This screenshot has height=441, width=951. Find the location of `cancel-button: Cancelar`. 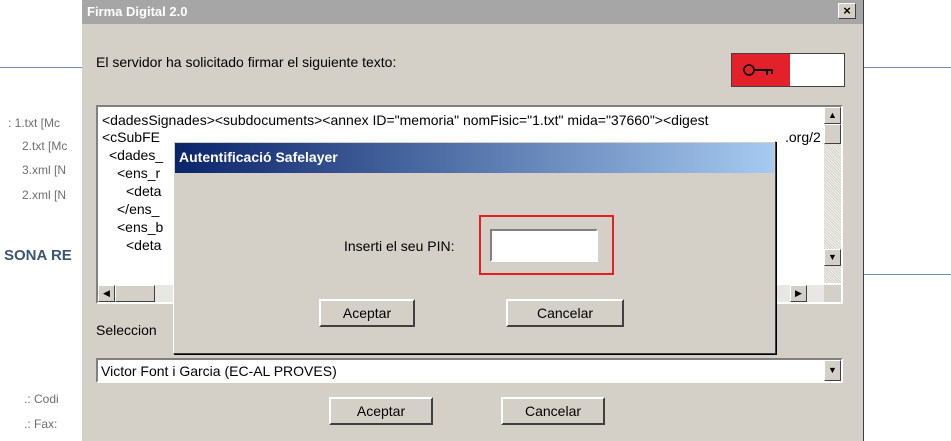

cancel-button: Cancelar is located at coordinates (553, 411).